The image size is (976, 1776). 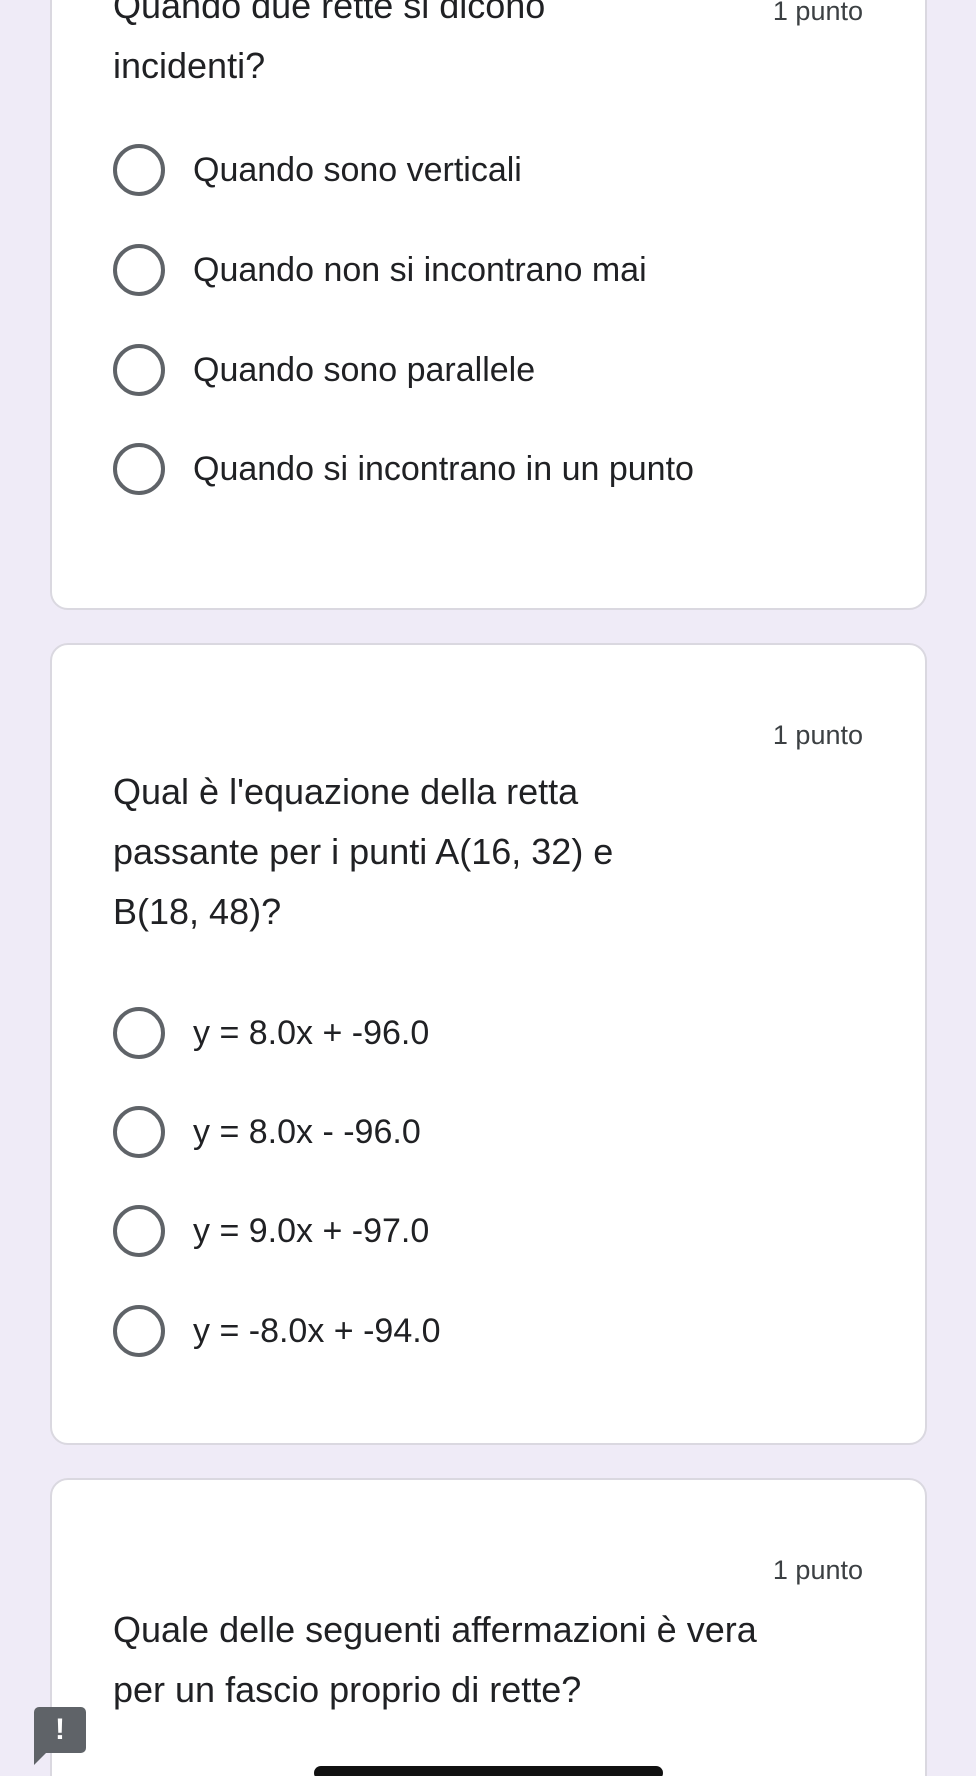 I want to click on option-label: Quando sono verticali, so click(x=357, y=169).